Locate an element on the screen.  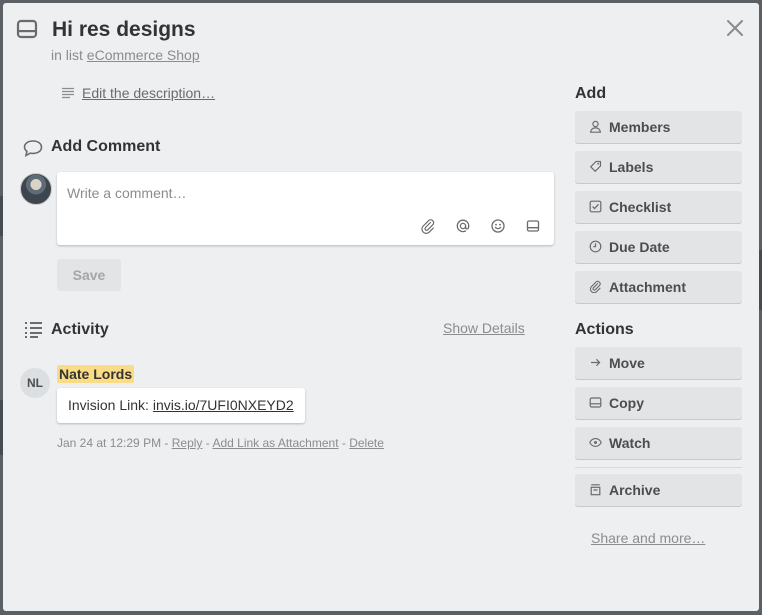
add-link-attachment-link: Add Link as Attachment is located at coordinates (275, 443).